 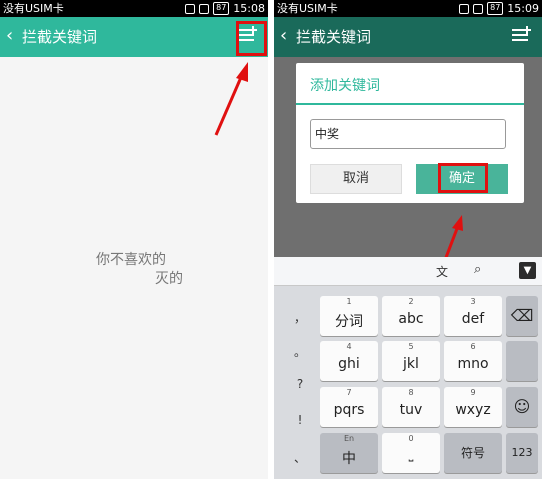 I want to click on reset-key, so click(x=522, y=361).